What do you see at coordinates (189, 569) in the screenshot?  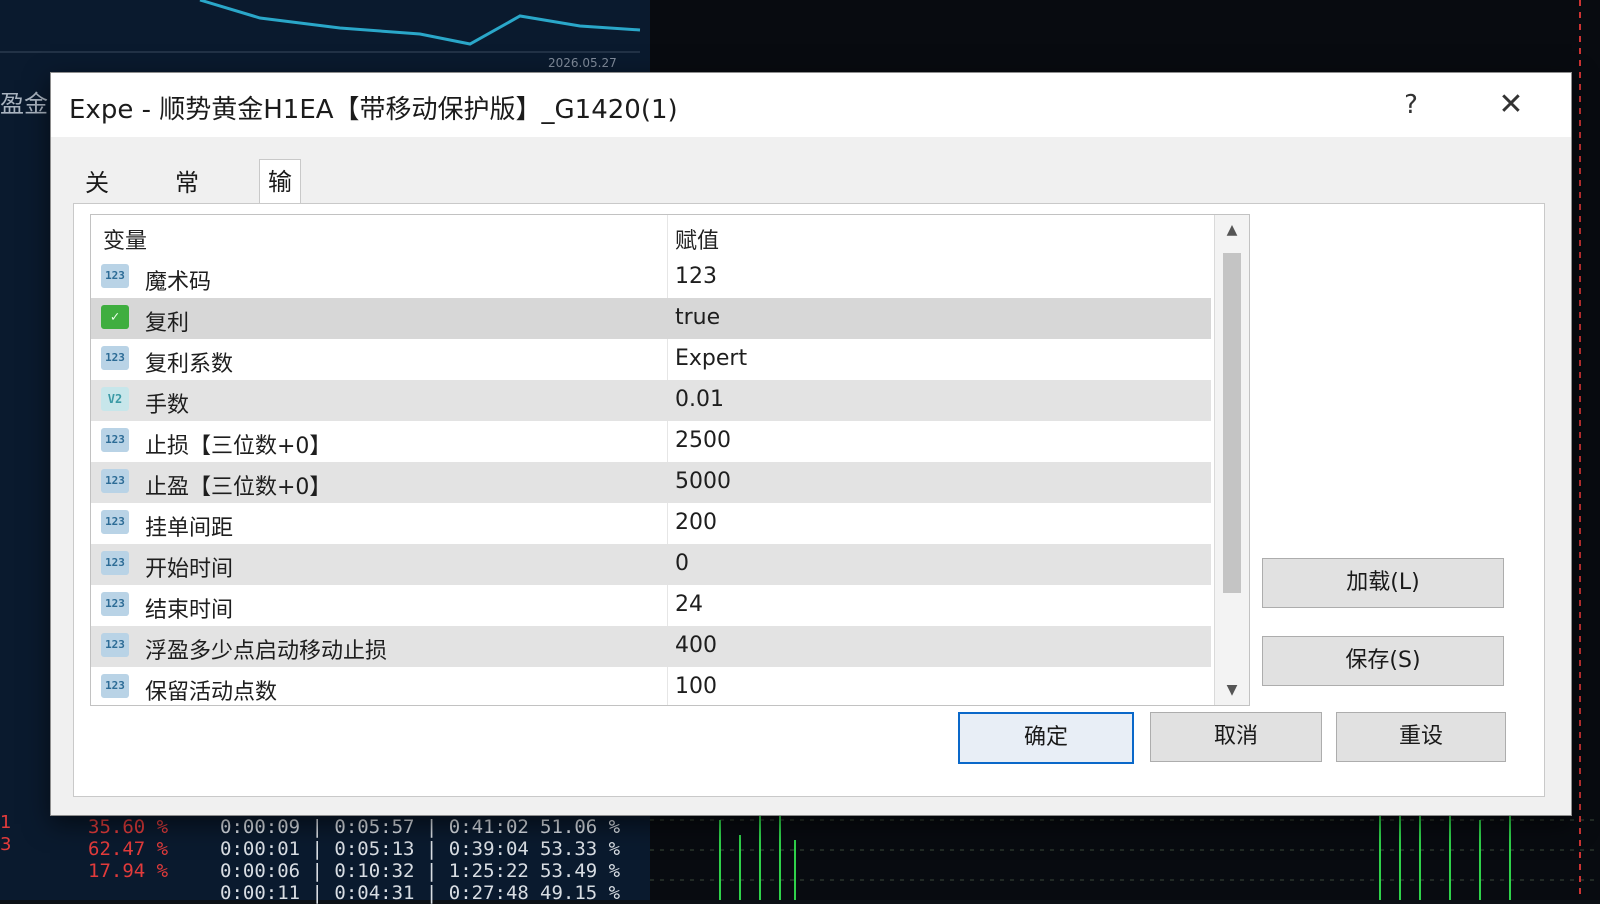 I see `variable-name: 开始时间` at bounding box center [189, 569].